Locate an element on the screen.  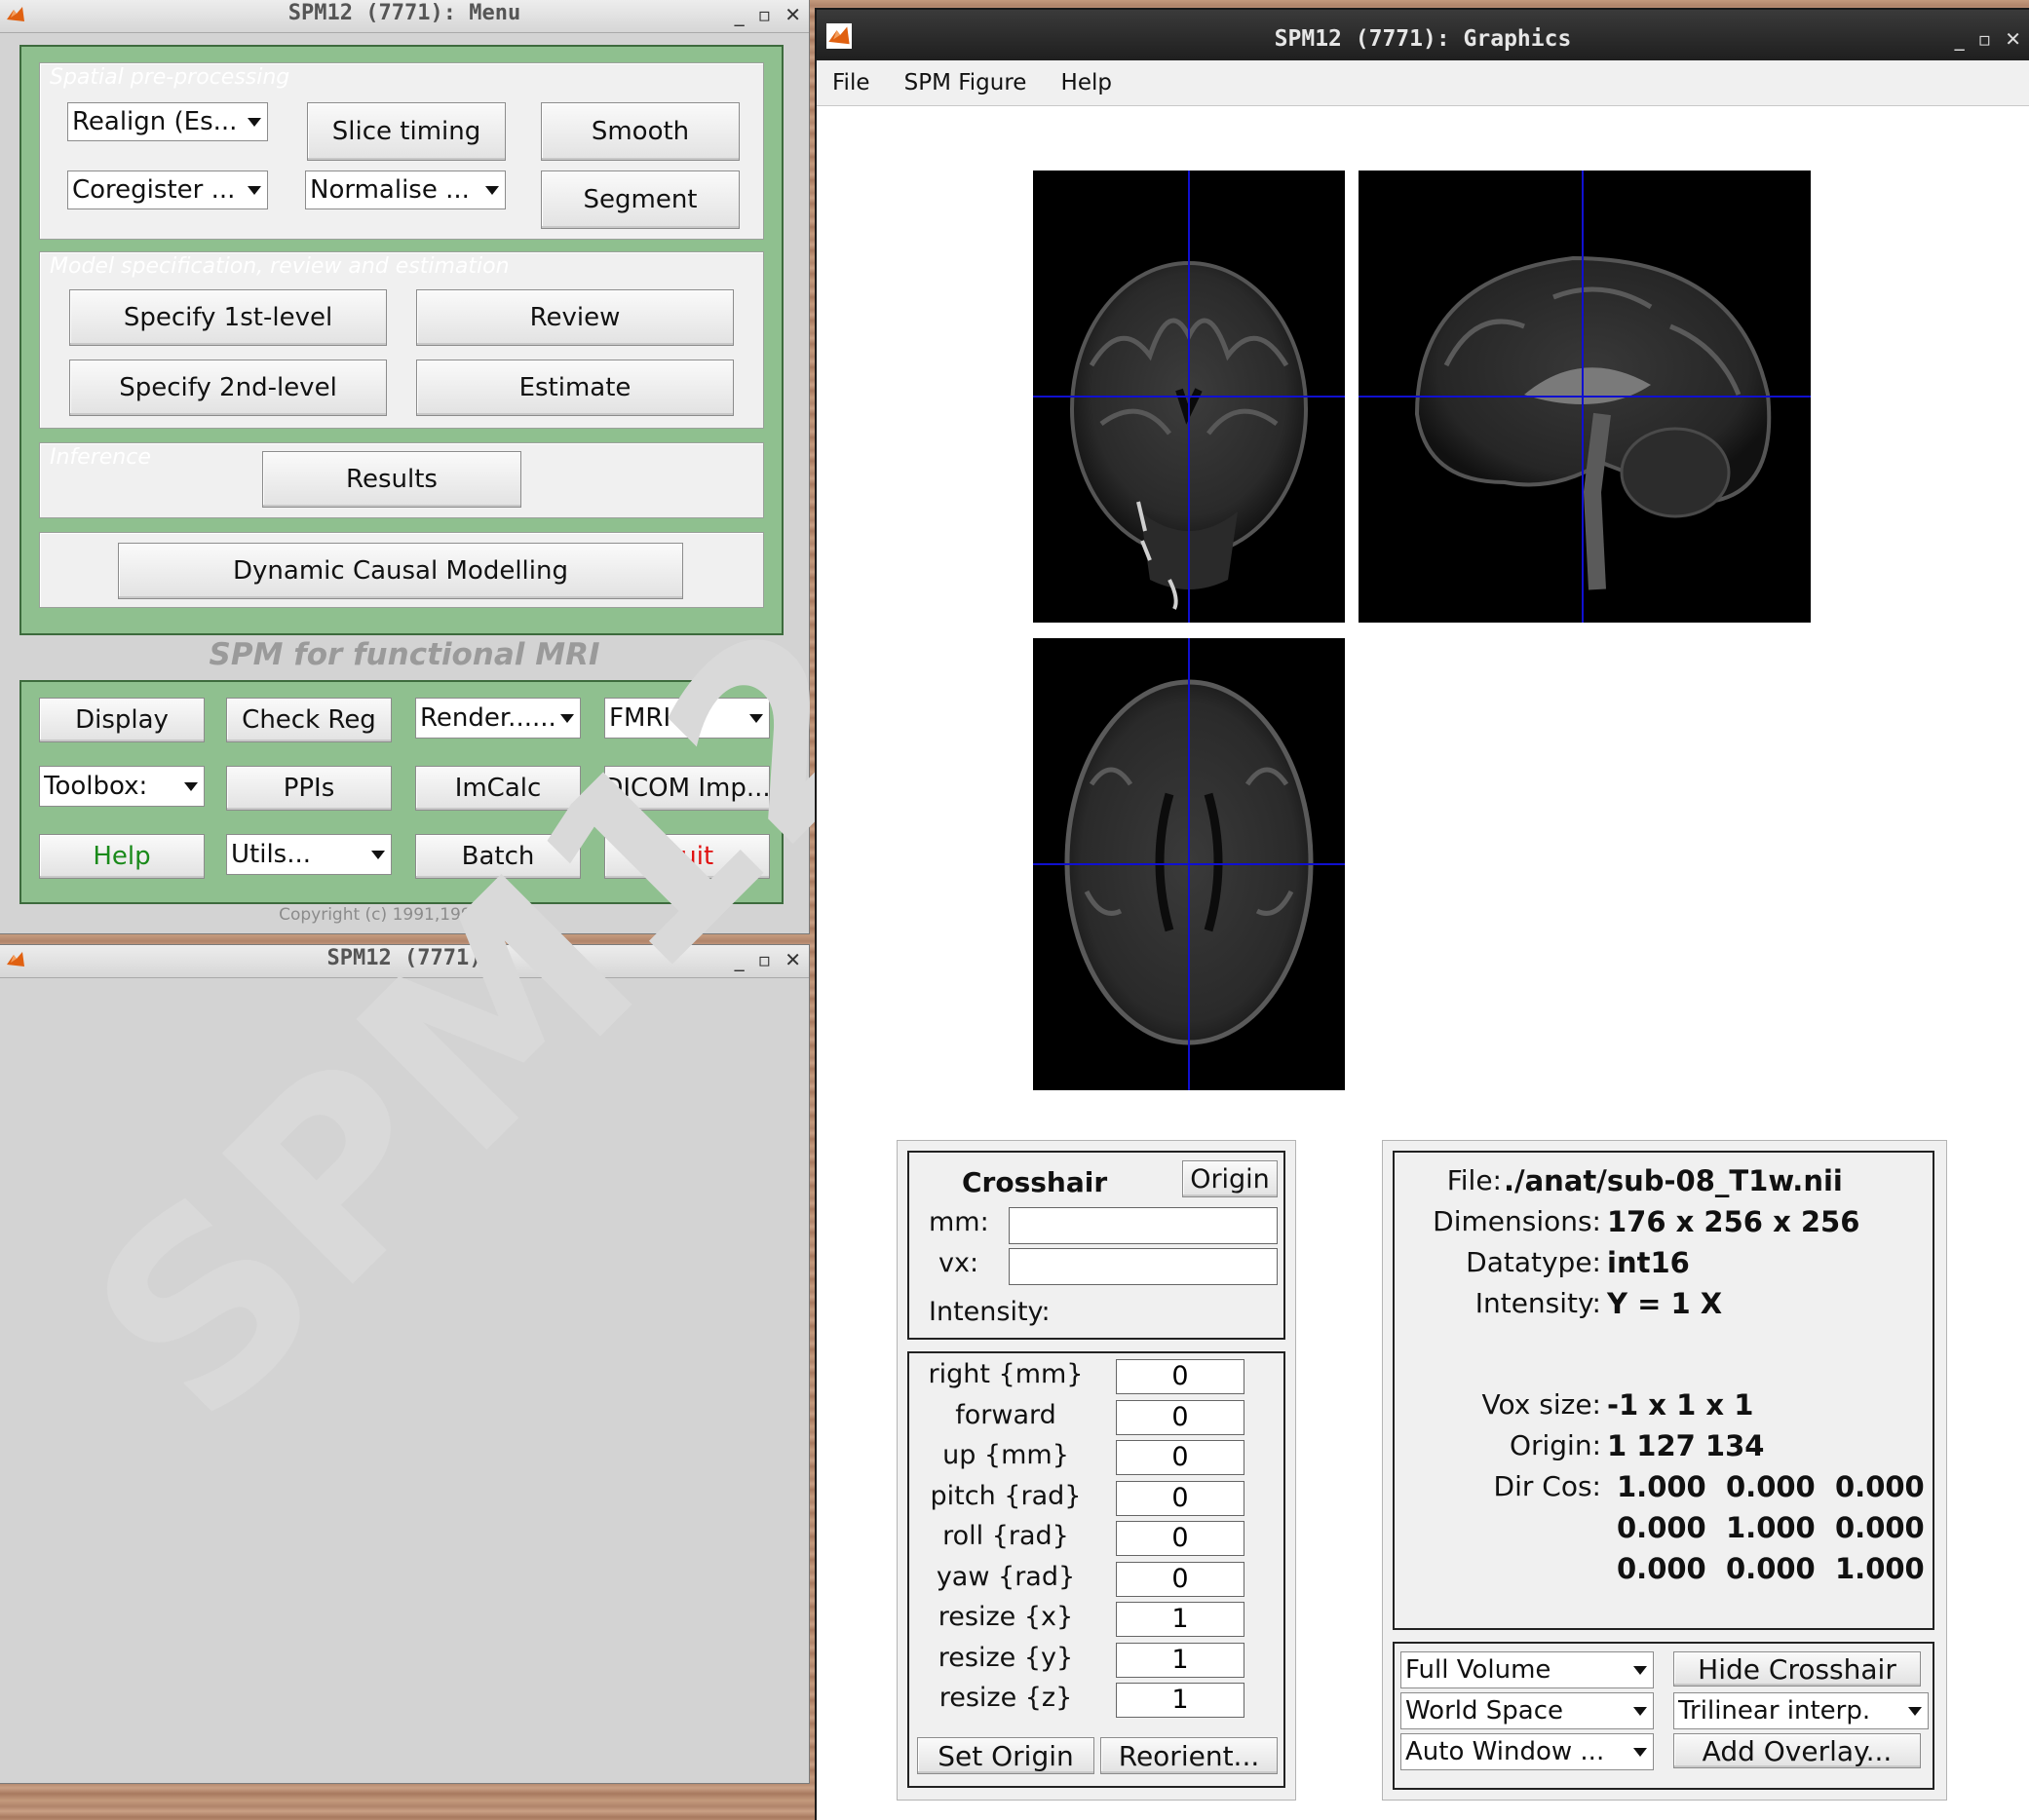
coronal-slice-view is located at coordinates (1189, 397).